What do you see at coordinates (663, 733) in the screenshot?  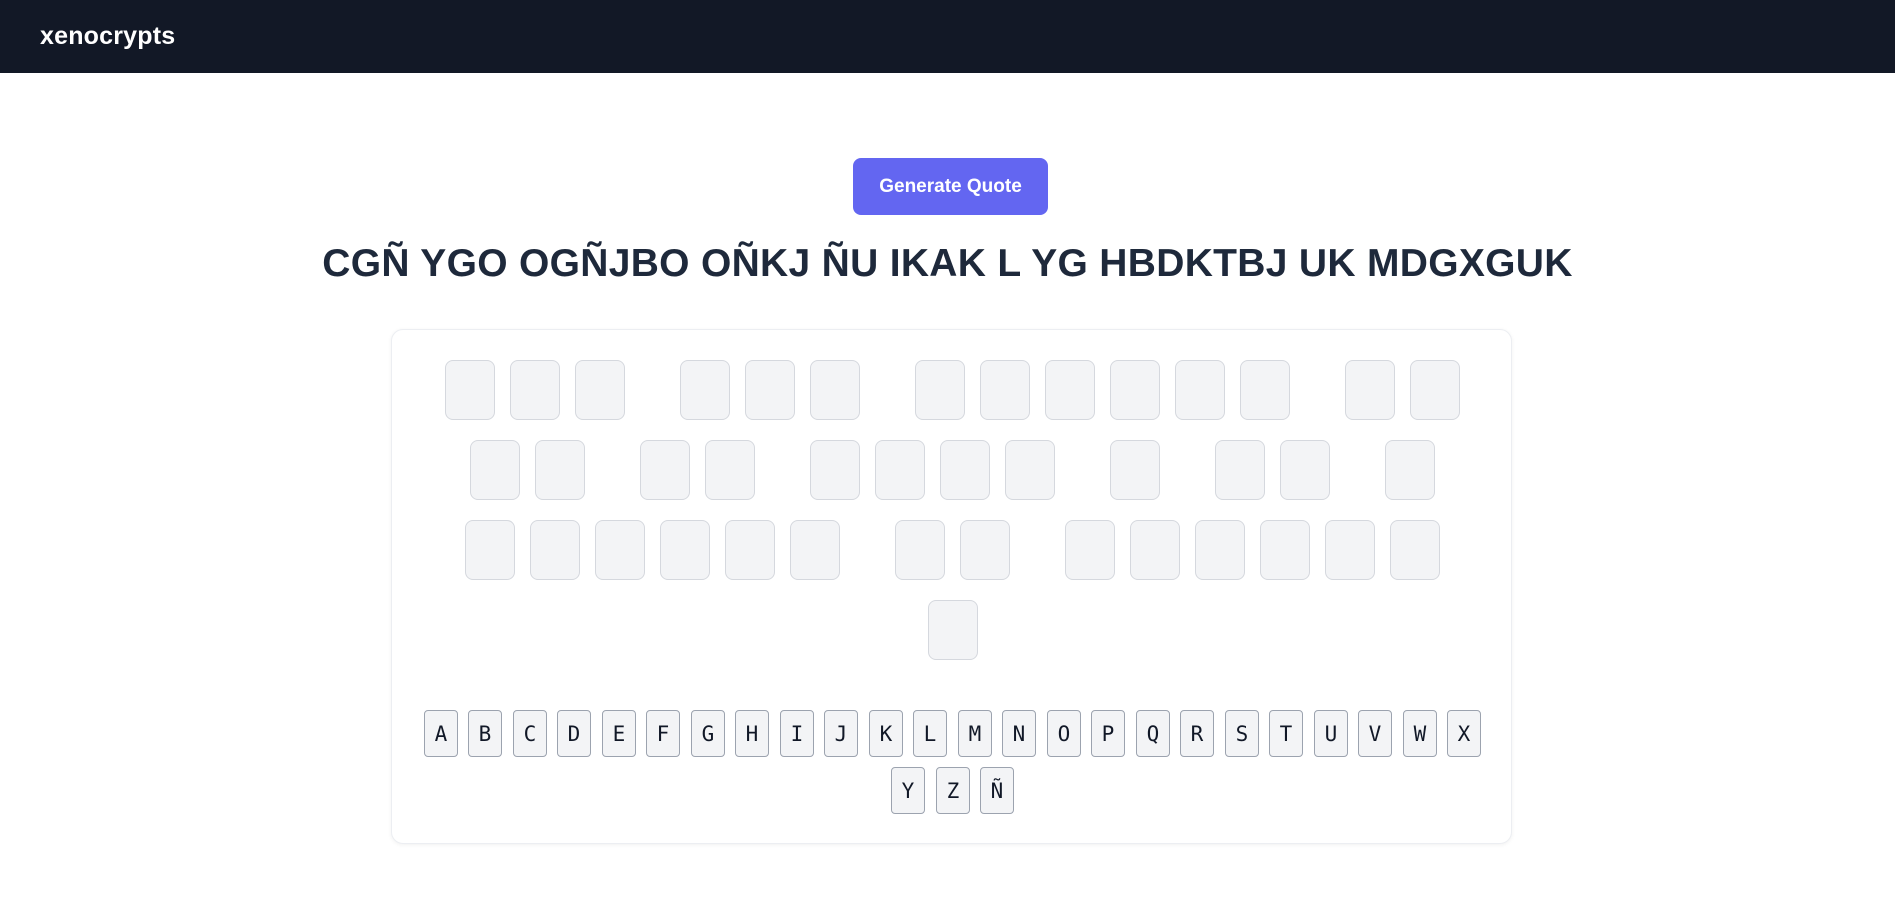 I see `letter-key: F` at bounding box center [663, 733].